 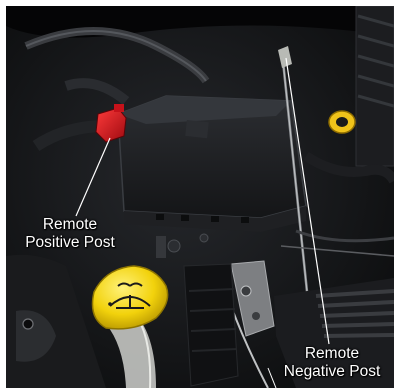 I want to click on callout-negative-line2: Negative Post, so click(x=332, y=371).